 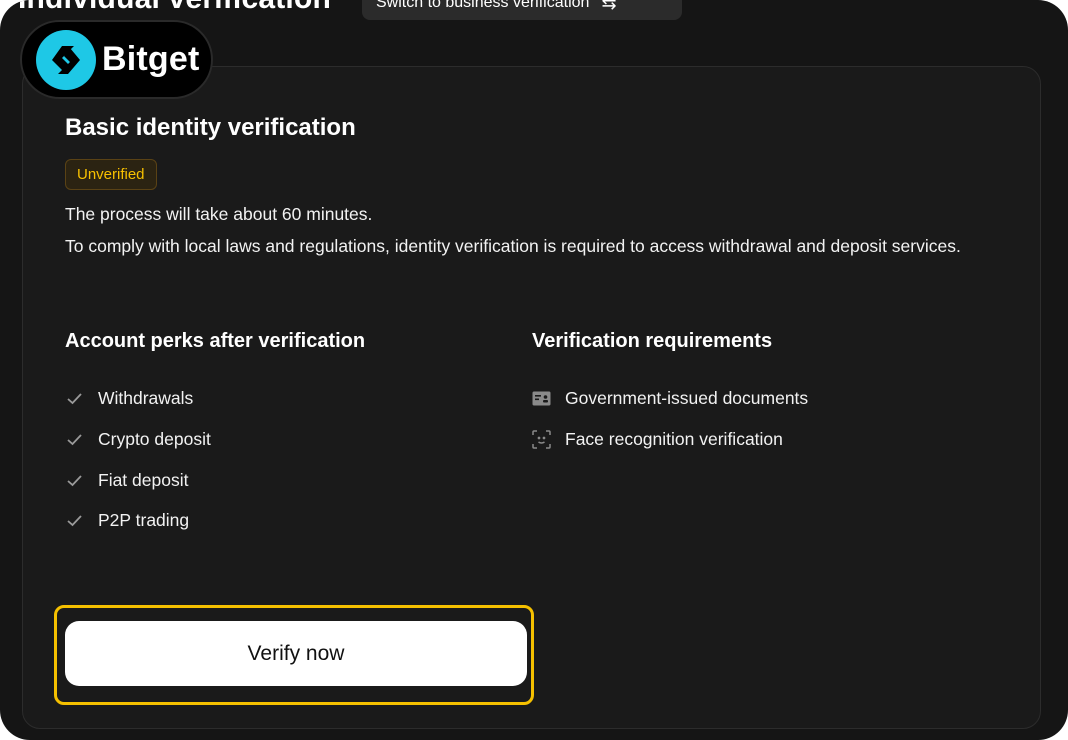 I want to click on requirement-label: Face recognition verification, so click(x=674, y=438).